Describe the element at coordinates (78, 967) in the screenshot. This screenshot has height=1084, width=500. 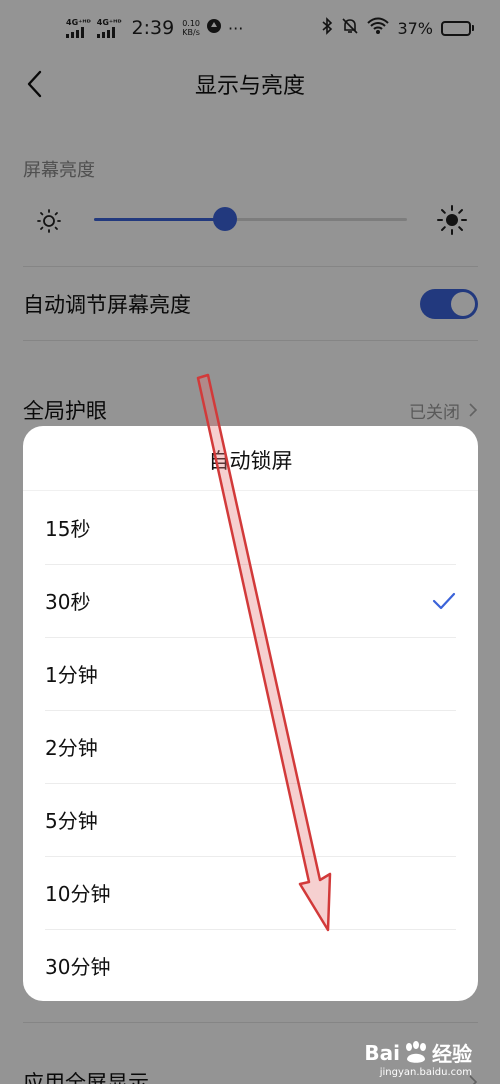
I see `option-label: 30分钟` at that location.